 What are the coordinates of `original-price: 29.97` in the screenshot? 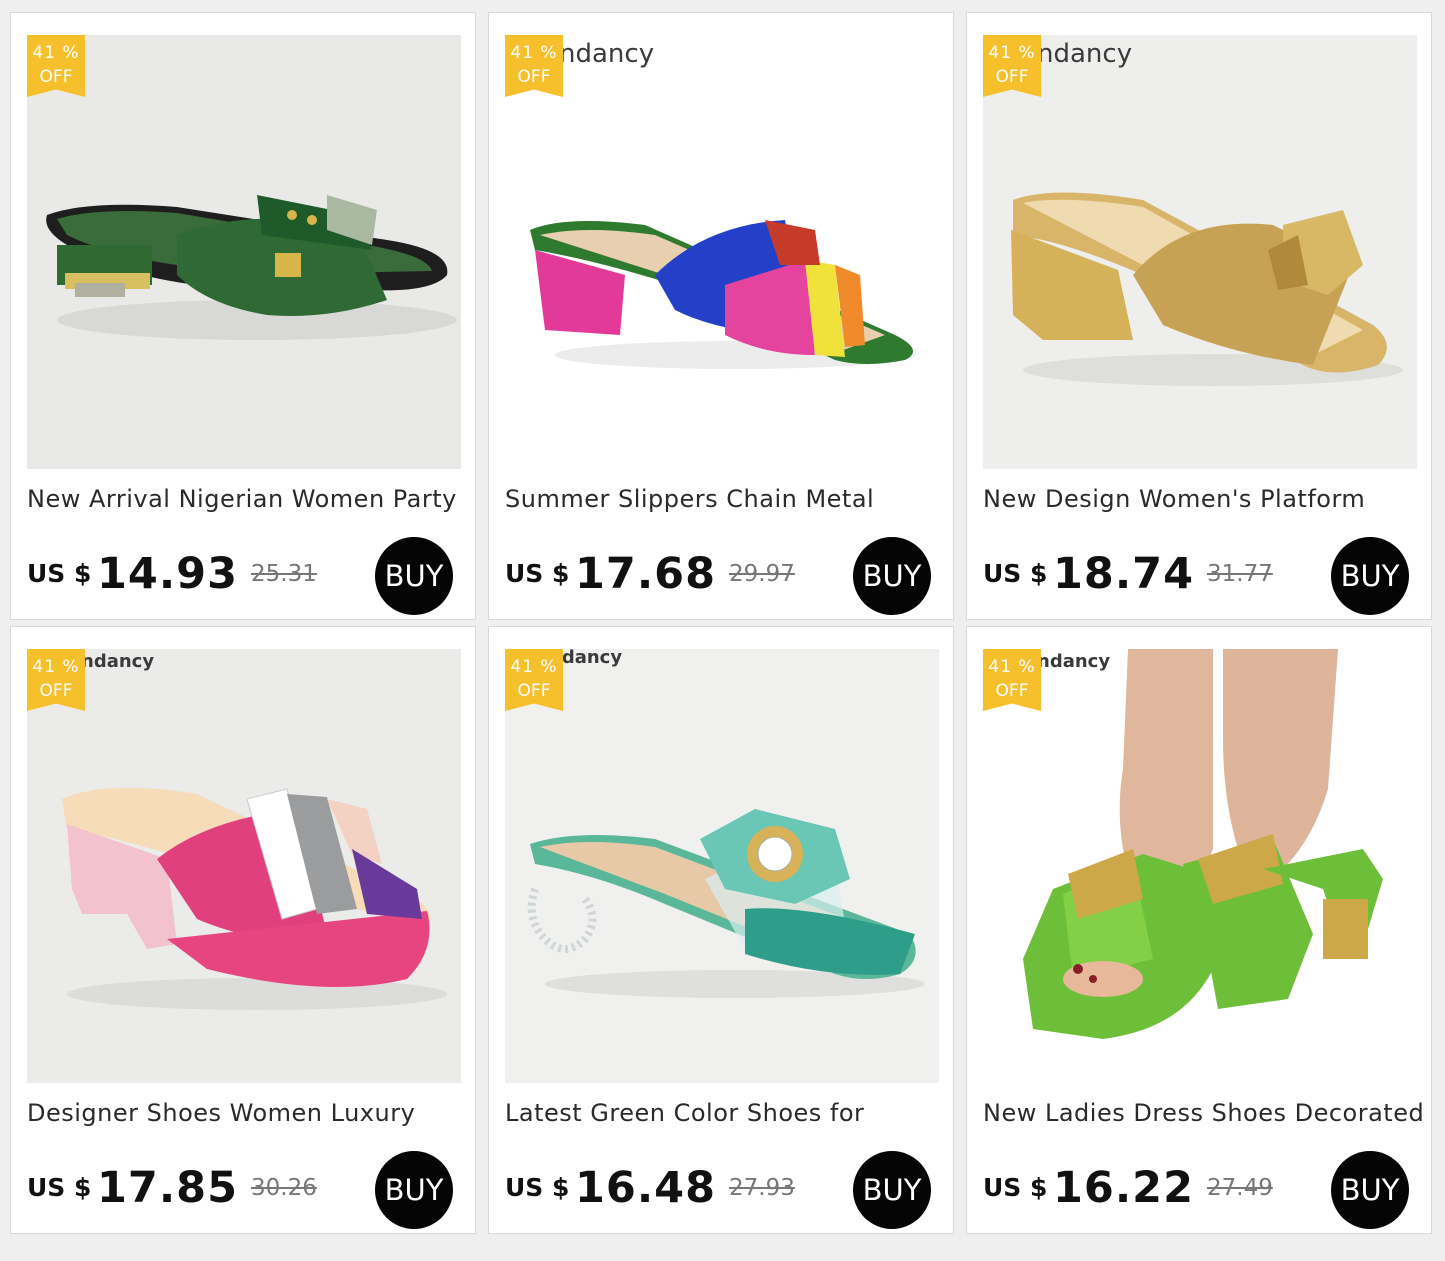 It's located at (762, 574).